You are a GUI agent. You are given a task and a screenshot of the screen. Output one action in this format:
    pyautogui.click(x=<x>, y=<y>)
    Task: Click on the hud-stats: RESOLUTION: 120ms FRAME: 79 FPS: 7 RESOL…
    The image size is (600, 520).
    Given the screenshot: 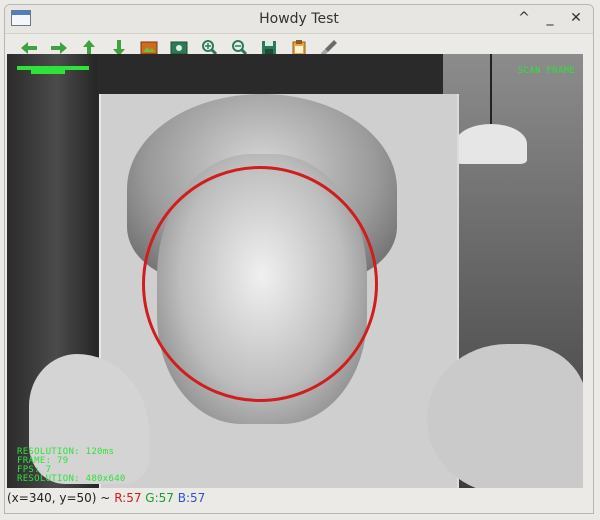 What is the action you would take?
    pyautogui.click(x=71, y=466)
    